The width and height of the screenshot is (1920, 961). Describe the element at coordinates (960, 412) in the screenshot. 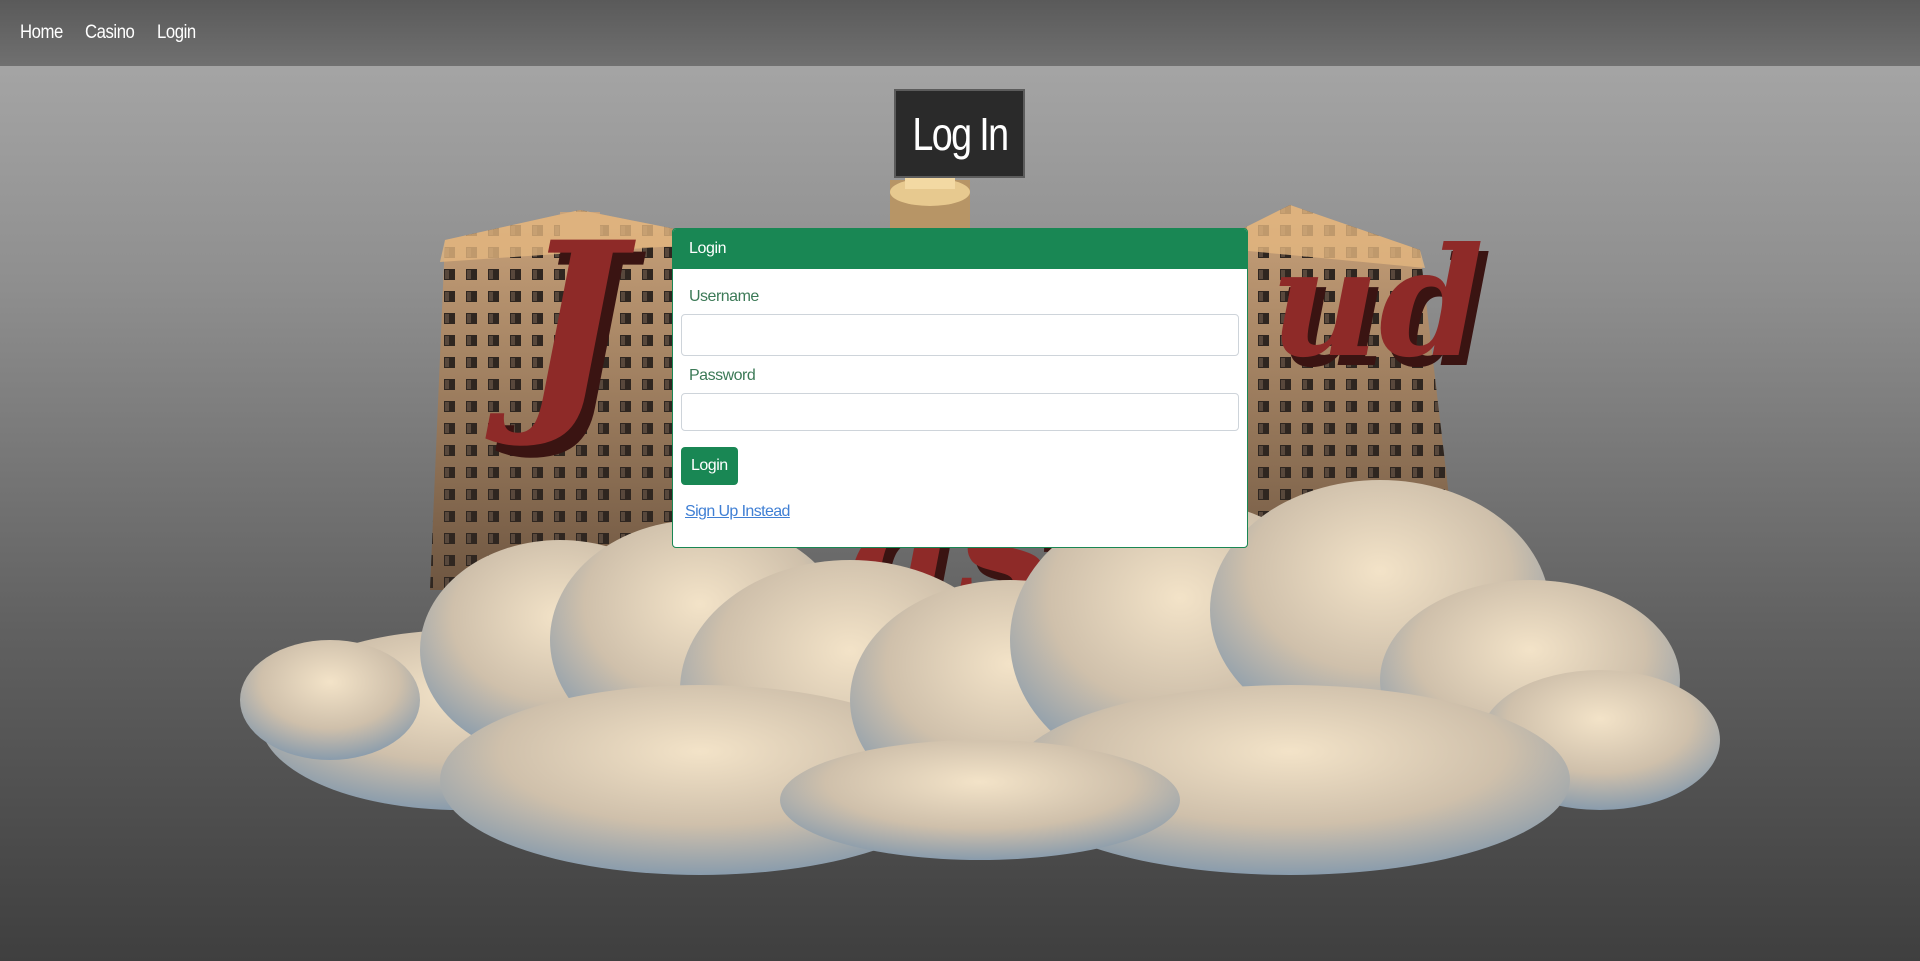

I see `password-input` at that location.